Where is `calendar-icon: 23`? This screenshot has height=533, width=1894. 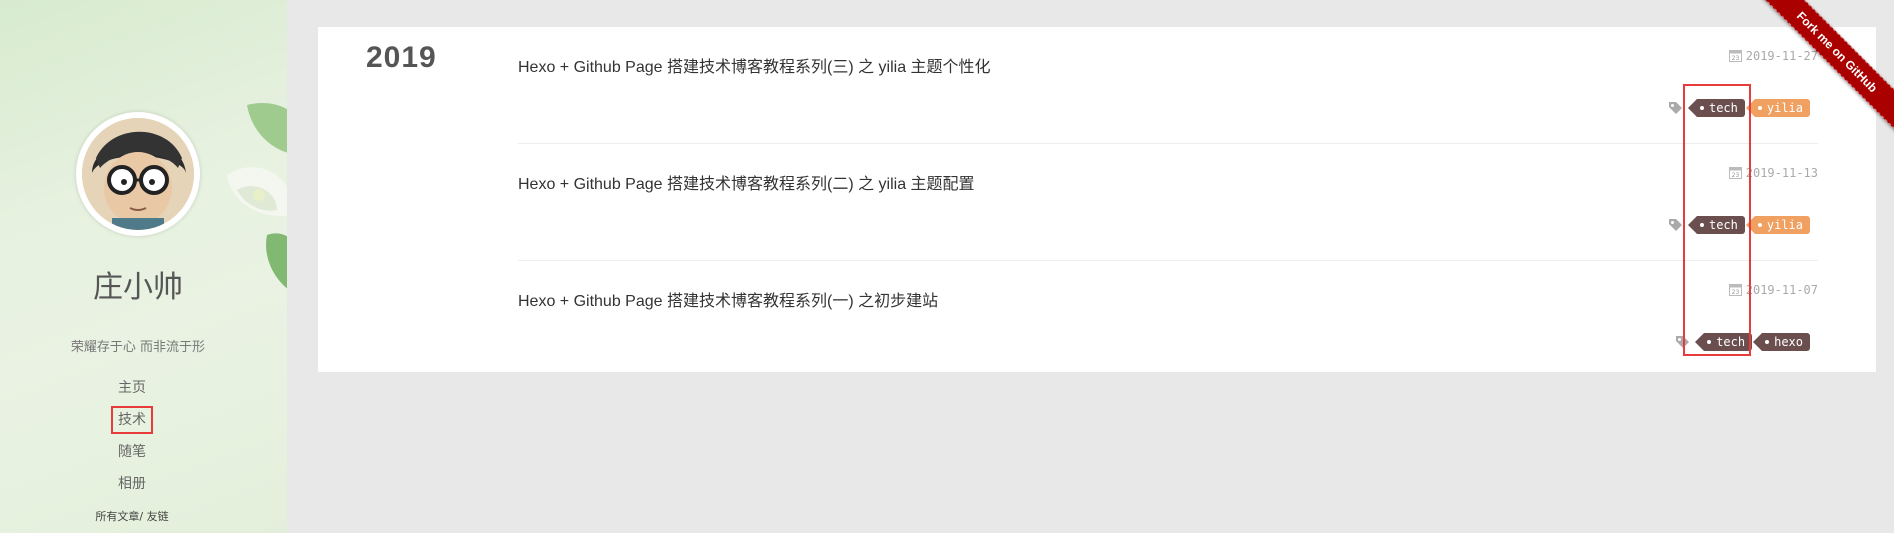
calendar-icon: 23 is located at coordinates (1735, 56).